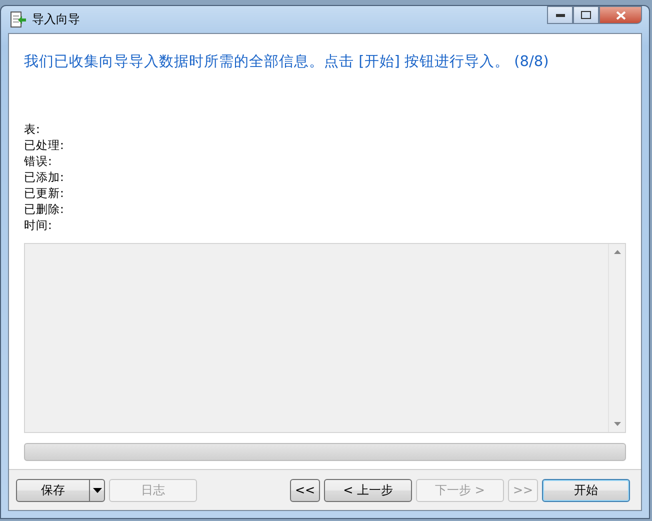 The height and width of the screenshot is (521, 652). Describe the element at coordinates (32, 129) in the screenshot. I see `stat-label: 表:` at that location.